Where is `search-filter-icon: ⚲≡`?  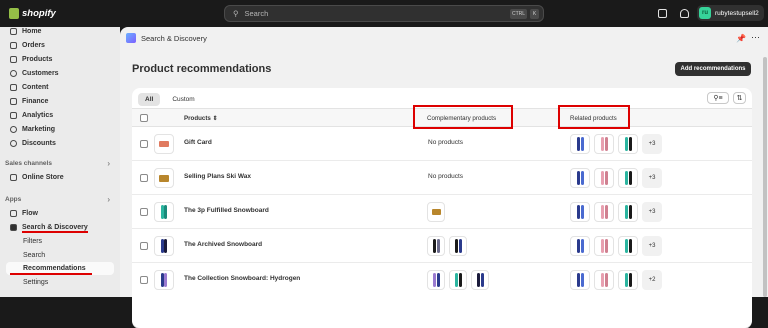
search-filter-icon: ⚲≡ is located at coordinates (718, 98).